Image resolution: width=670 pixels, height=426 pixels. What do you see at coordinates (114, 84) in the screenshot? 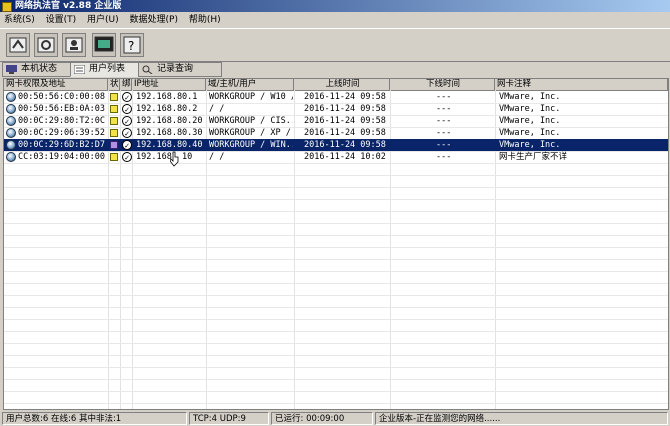
I see `column-header-status: 状` at bounding box center [114, 84].